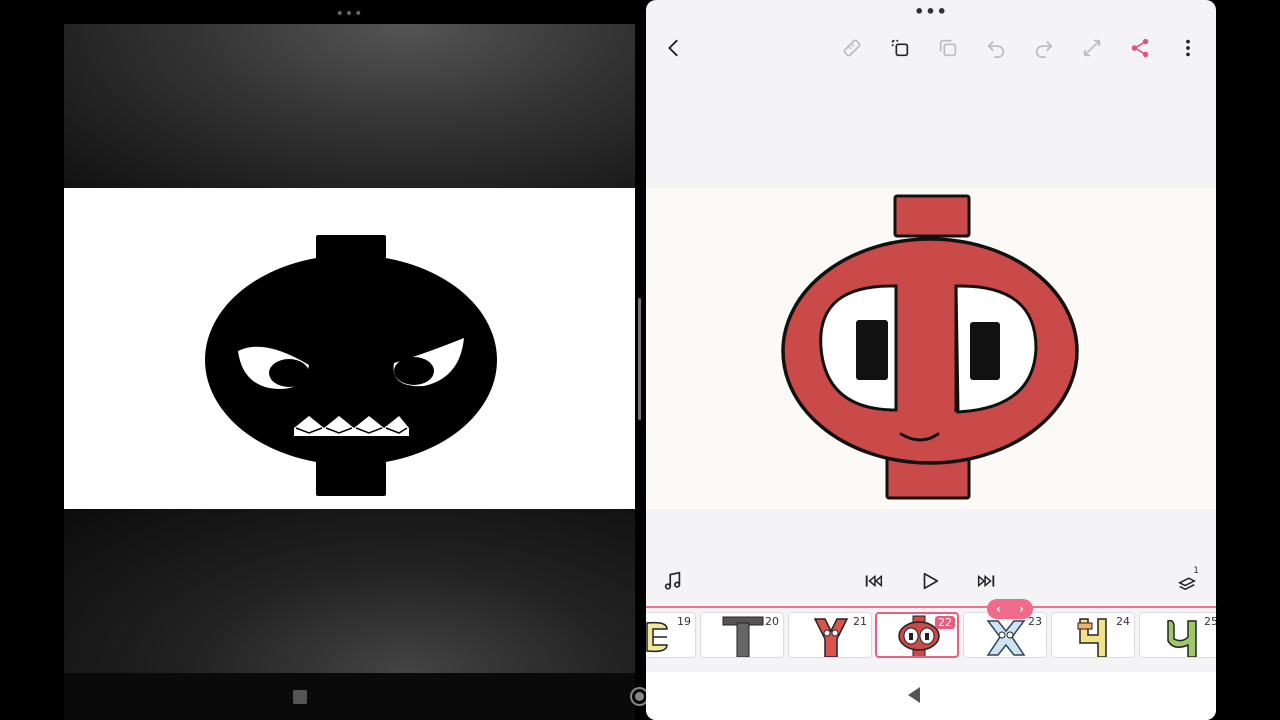 The image size is (1280, 720). What do you see at coordinates (300, 697) in the screenshot?
I see `home-square-icon` at bounding box center [300, 697].